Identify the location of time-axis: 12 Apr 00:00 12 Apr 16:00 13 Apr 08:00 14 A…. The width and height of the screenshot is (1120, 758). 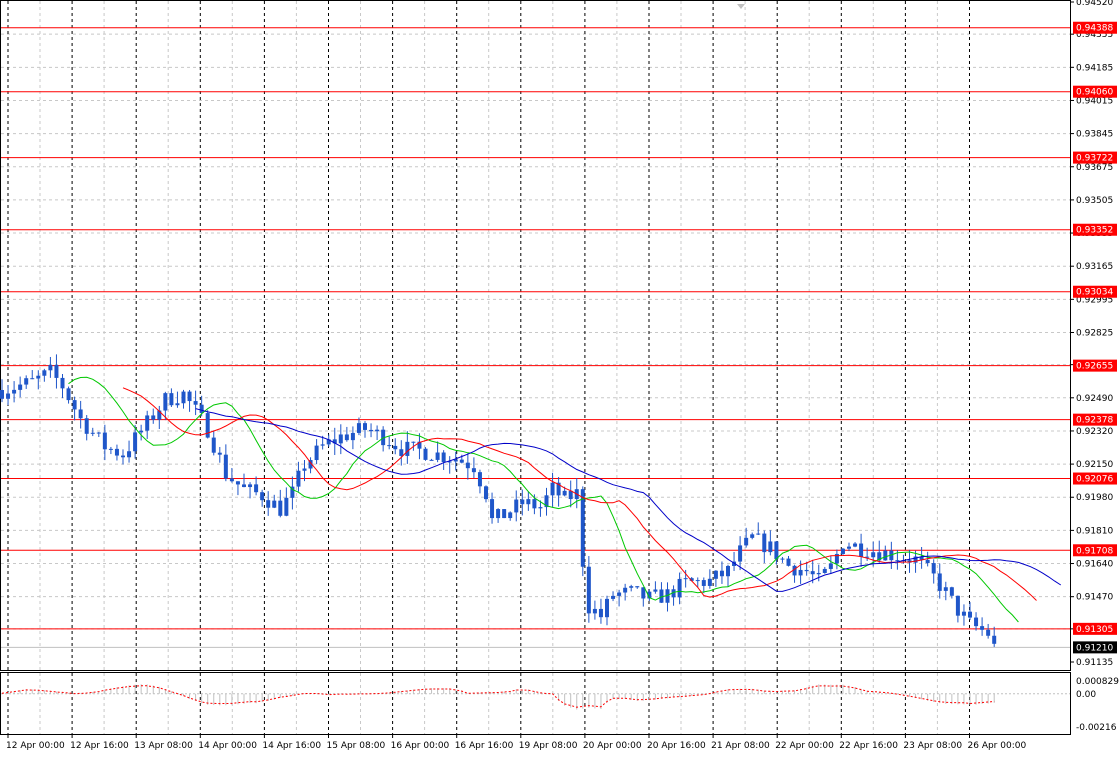
(516, 742).